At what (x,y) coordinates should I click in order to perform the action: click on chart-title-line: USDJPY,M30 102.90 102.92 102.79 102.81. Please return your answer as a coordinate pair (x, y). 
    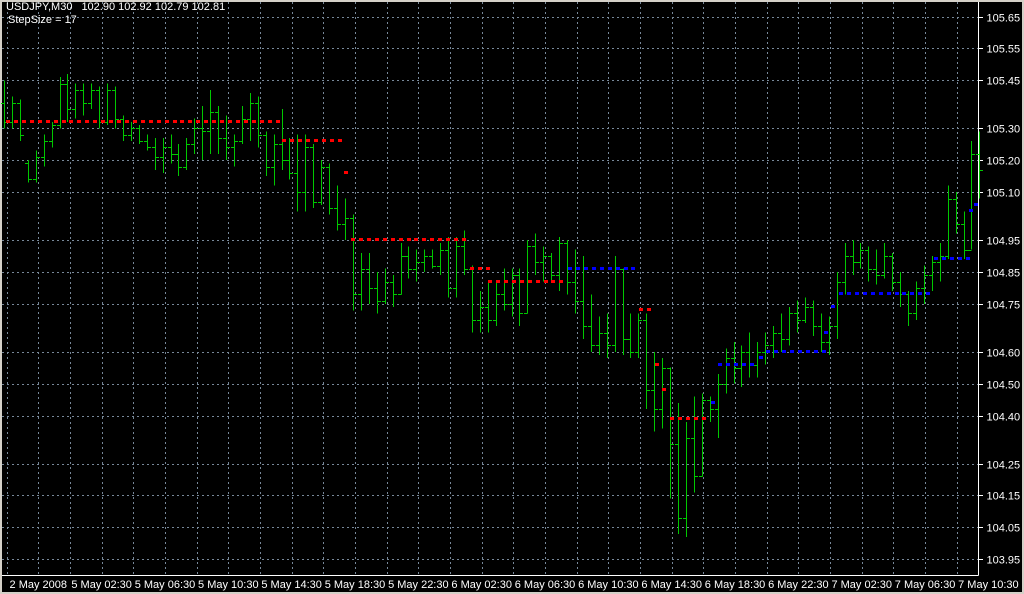
    Looking at the image, I should click on (115, 7).